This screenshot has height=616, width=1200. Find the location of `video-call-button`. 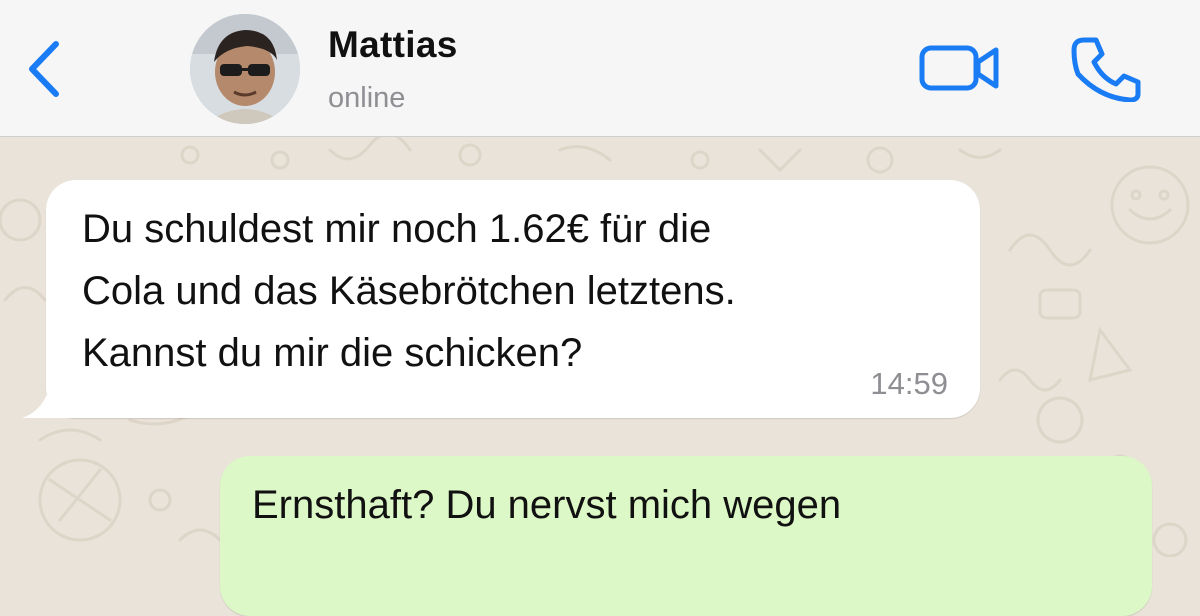

video-call-button is located at coordinates (960, 68).